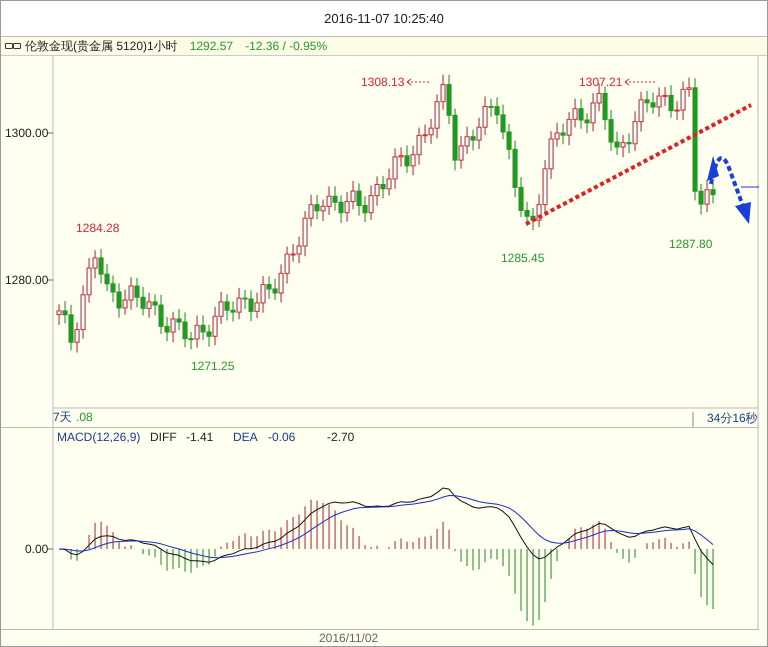  What do you see at coordinates (98, 437) in the screenshot?
I see `indicator-title: MACD(12,26,9)` at bounding box center [98, 437].